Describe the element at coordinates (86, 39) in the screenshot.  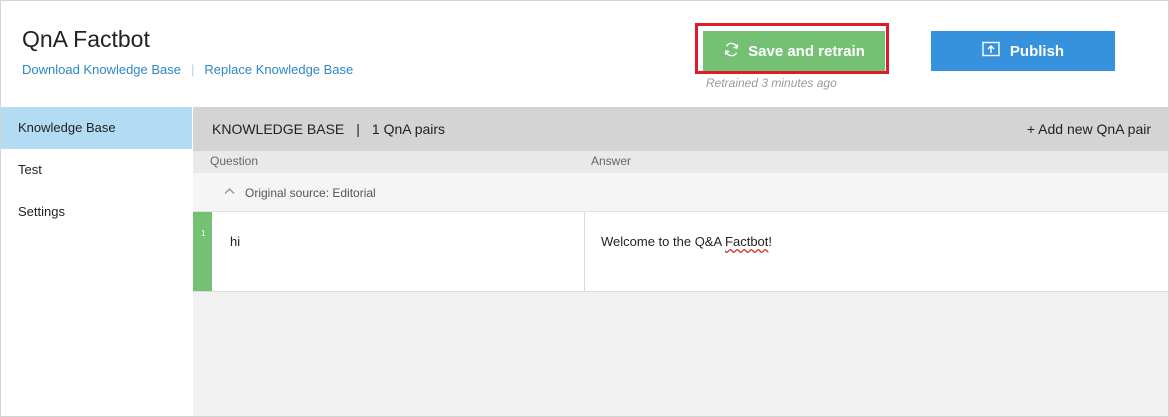
I see `app-title: QnA Factbot` at that location.